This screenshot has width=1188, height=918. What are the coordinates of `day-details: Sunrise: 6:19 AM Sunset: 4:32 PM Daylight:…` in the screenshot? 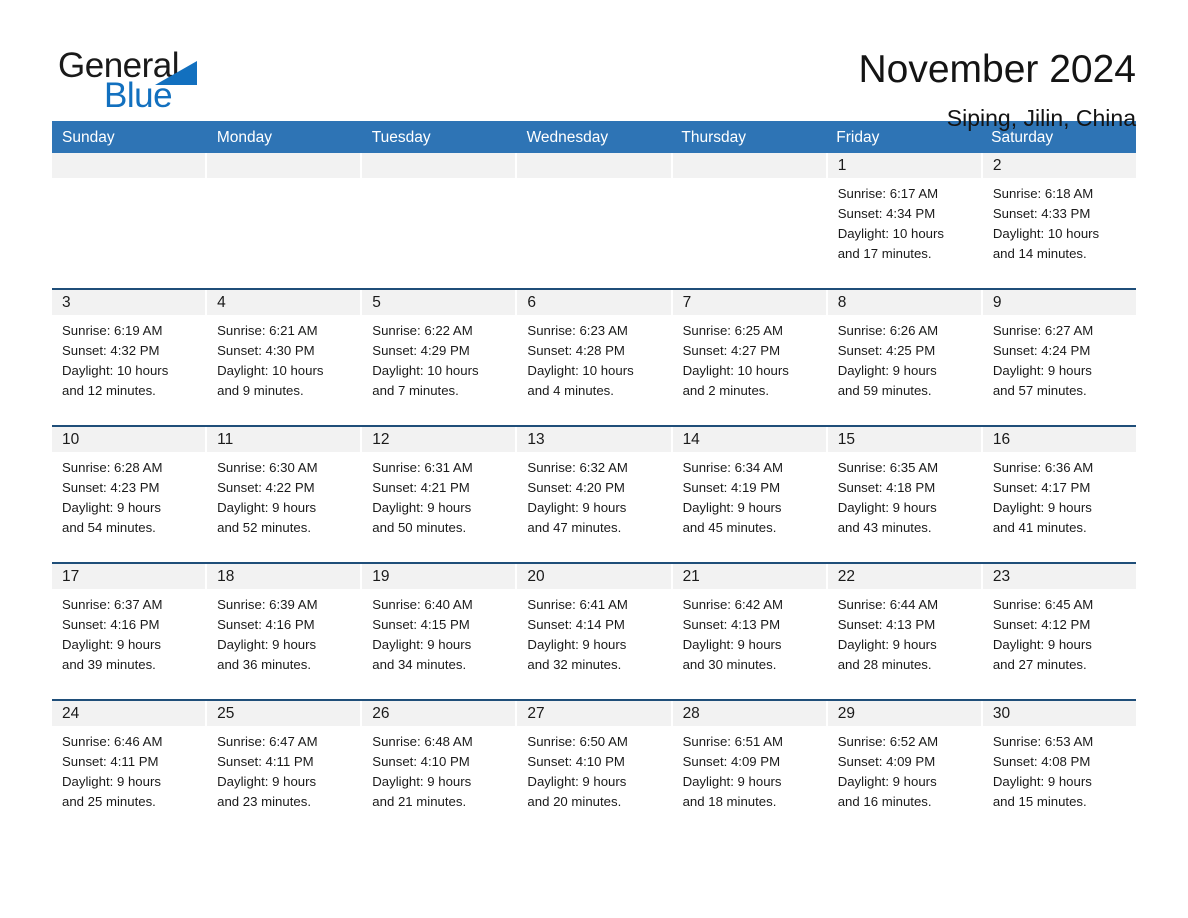 It's located at (128, 358).